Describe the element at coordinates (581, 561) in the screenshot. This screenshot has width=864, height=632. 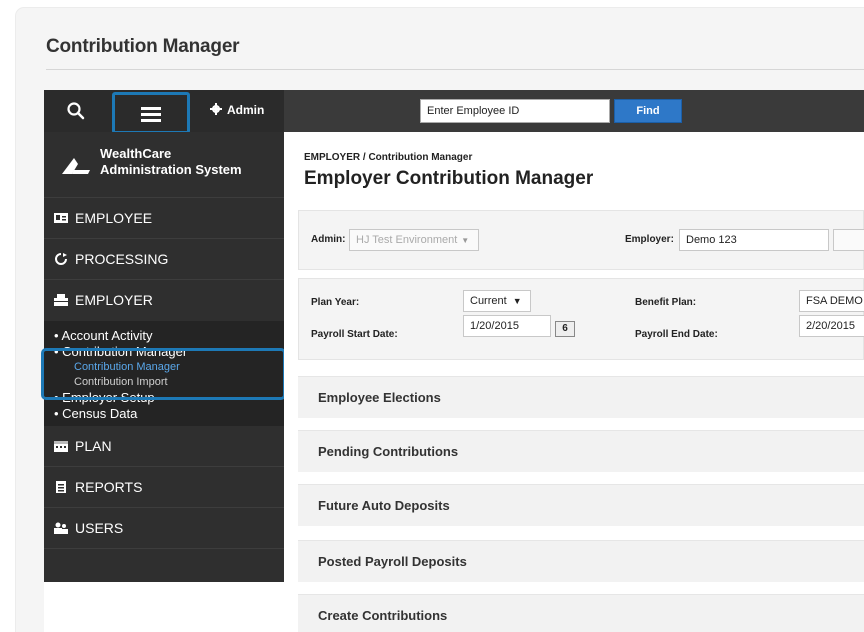
I see `section-posted-payroll-deposits: Posted Payroll Deposits` at that location.